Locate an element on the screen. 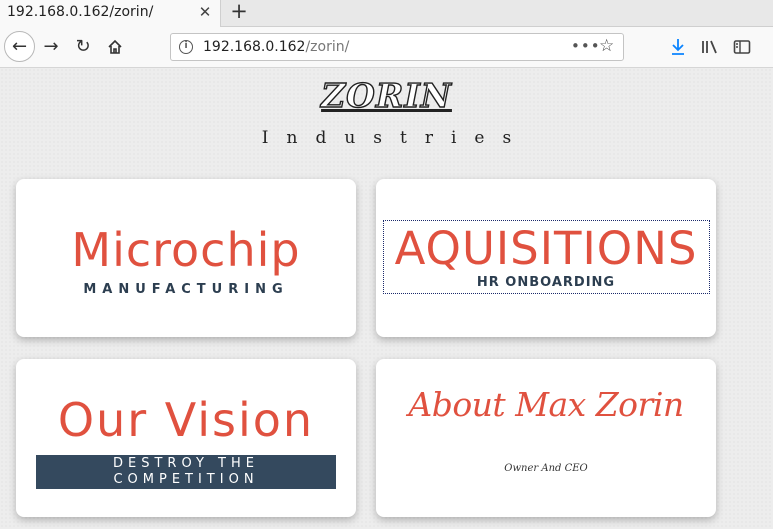  library-icon is located at coordinates (710, 47).